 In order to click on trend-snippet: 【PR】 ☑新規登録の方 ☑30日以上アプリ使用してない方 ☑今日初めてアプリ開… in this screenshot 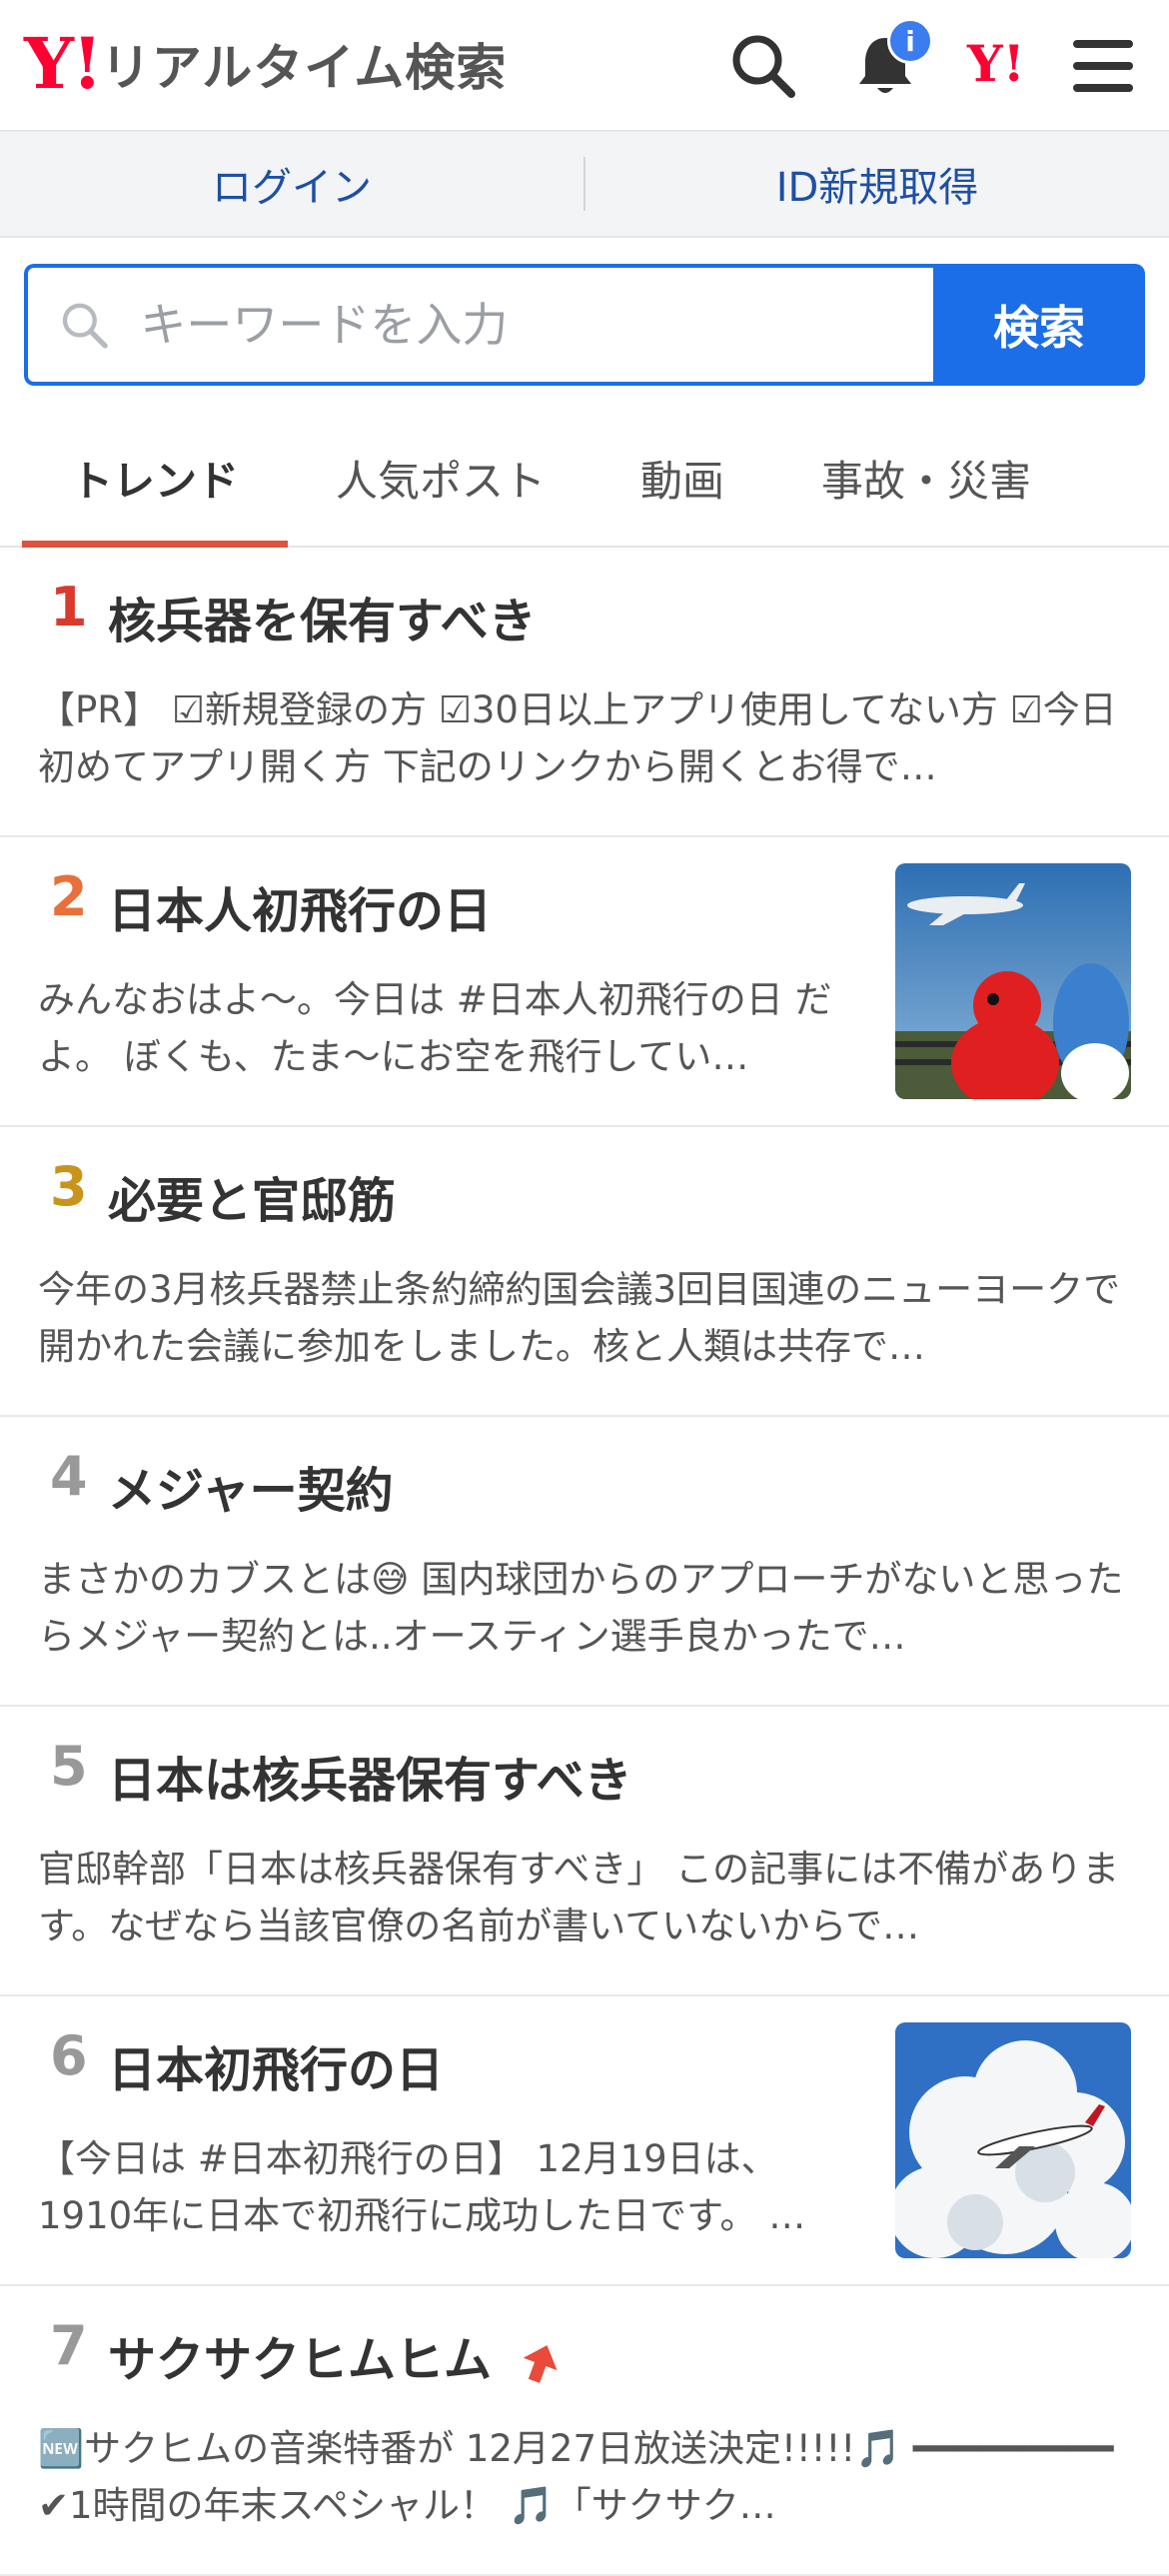, I will do `click(578, 738)`.